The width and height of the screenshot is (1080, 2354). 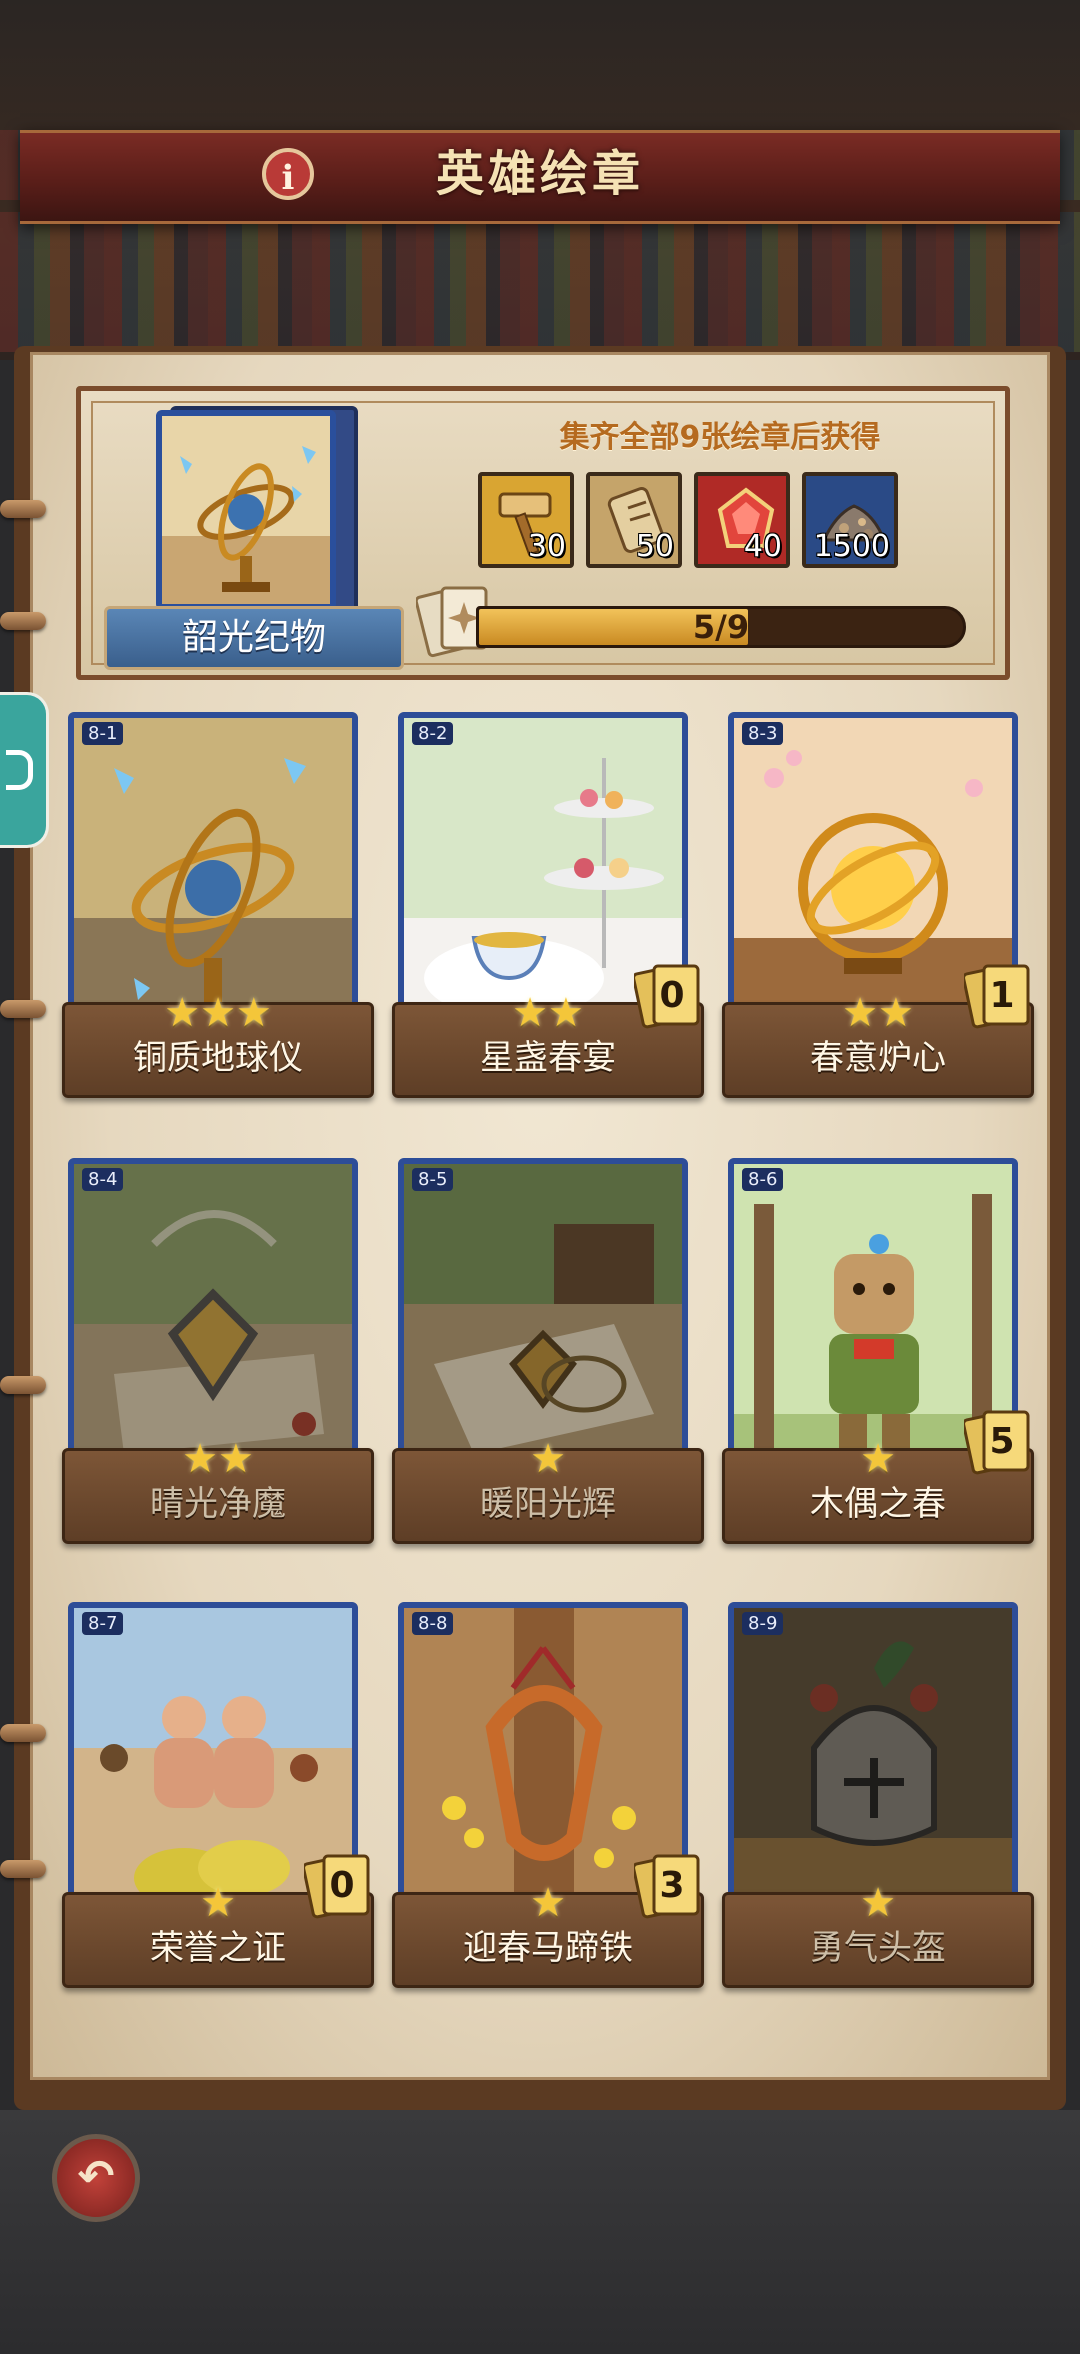 What do you see at coordinates (433, 733) in the screenshot?
I see `card-code: 8-2` at bounding box center [433, 733].